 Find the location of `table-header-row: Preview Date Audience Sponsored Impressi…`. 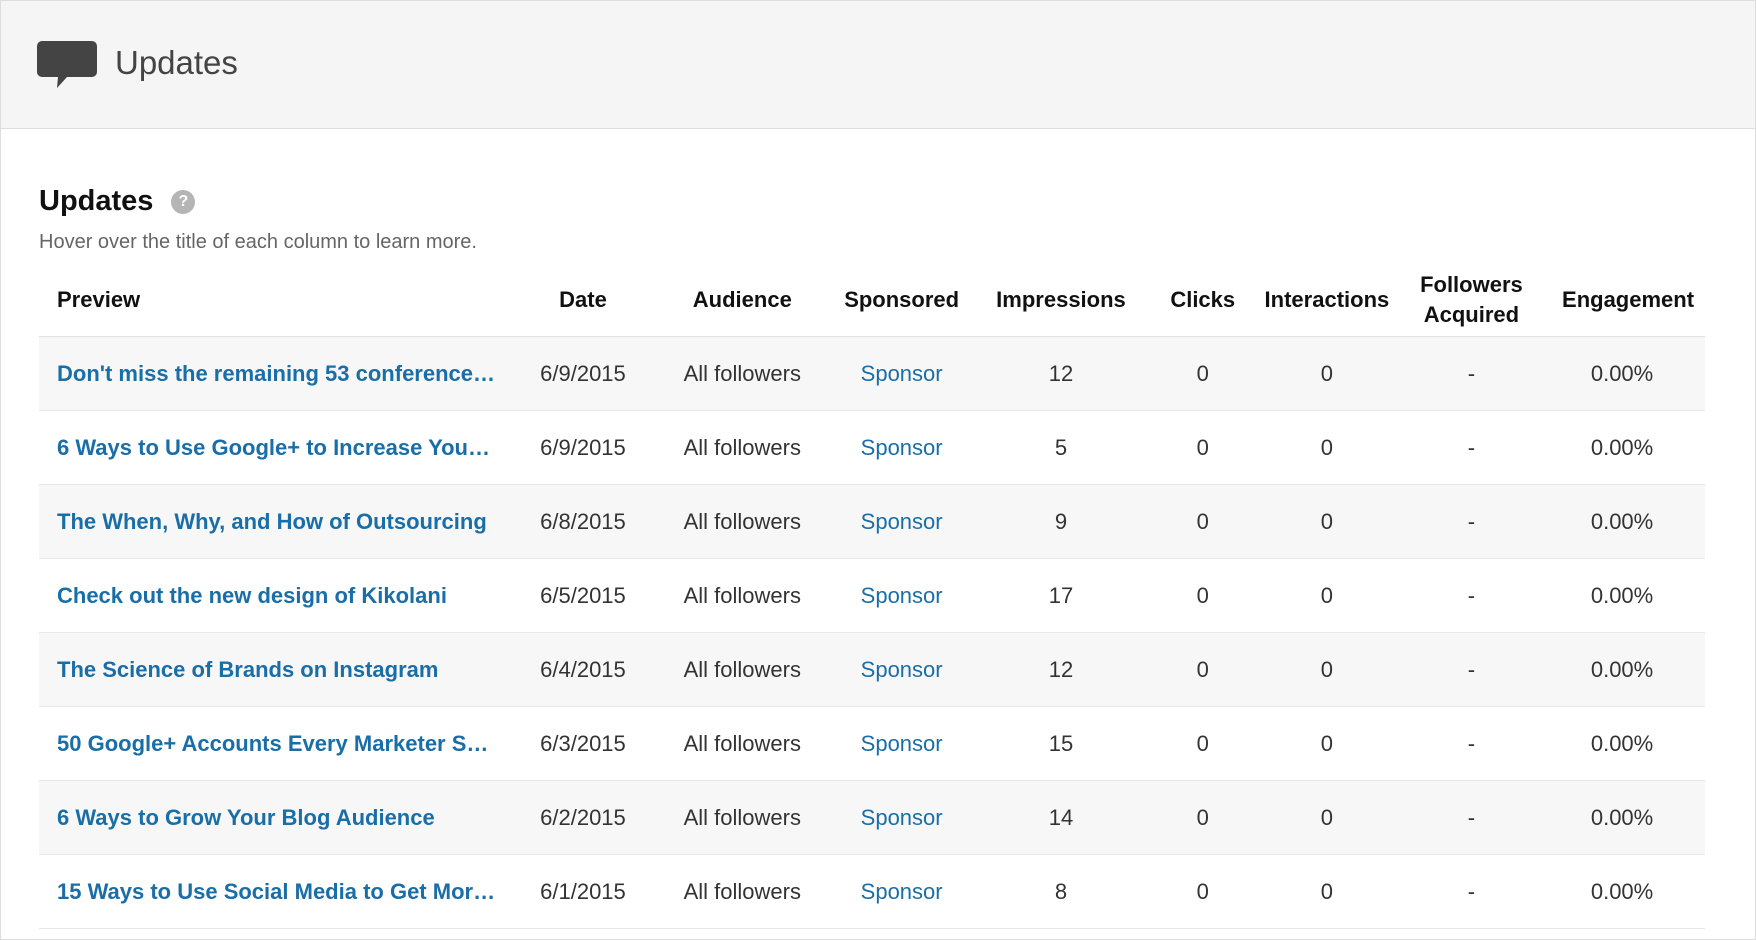

table-header-row: Preview Date Audience Sponsored Impressi… is located at coordinates (872, 300).